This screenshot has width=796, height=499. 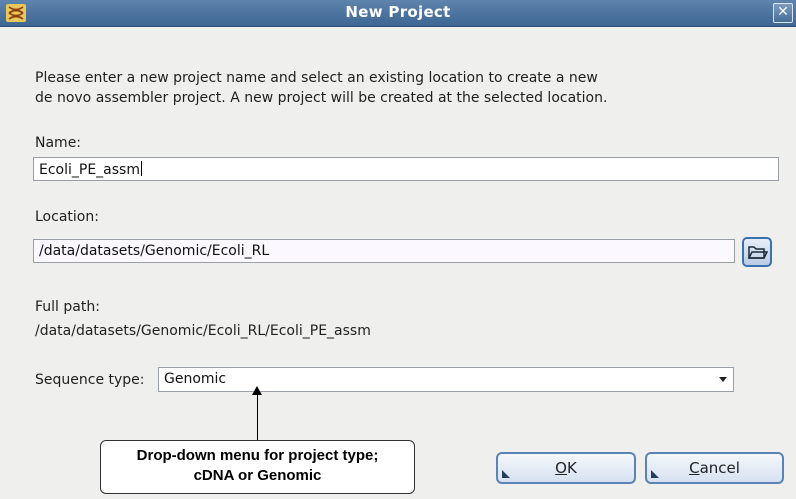 I want to click on full-path-label: Full path:, so click(x=67, y=307).